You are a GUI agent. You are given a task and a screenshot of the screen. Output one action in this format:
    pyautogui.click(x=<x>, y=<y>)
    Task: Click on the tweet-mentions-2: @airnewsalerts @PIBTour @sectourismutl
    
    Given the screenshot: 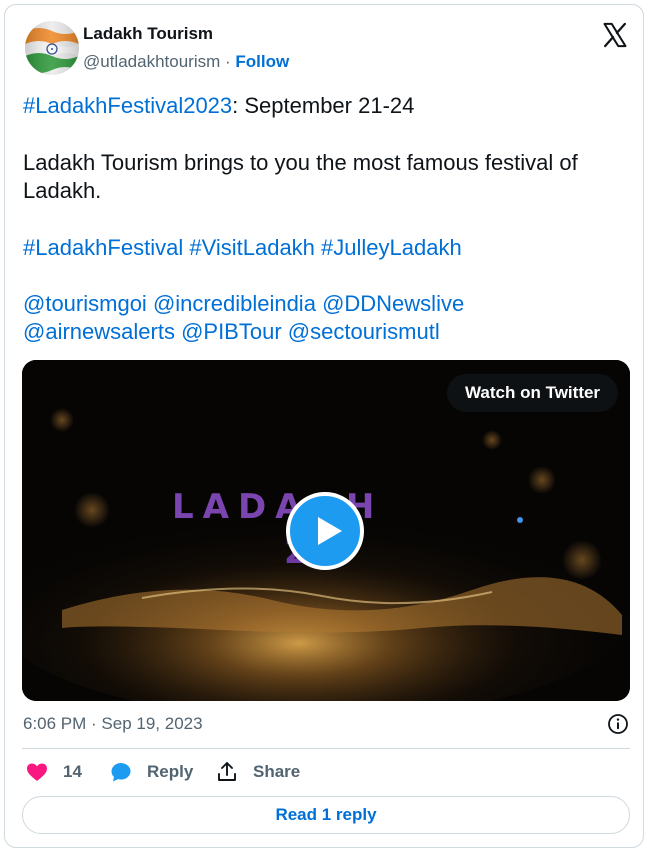 What is the action you would take?
    pyautogui.click(x=328, y=332)
    